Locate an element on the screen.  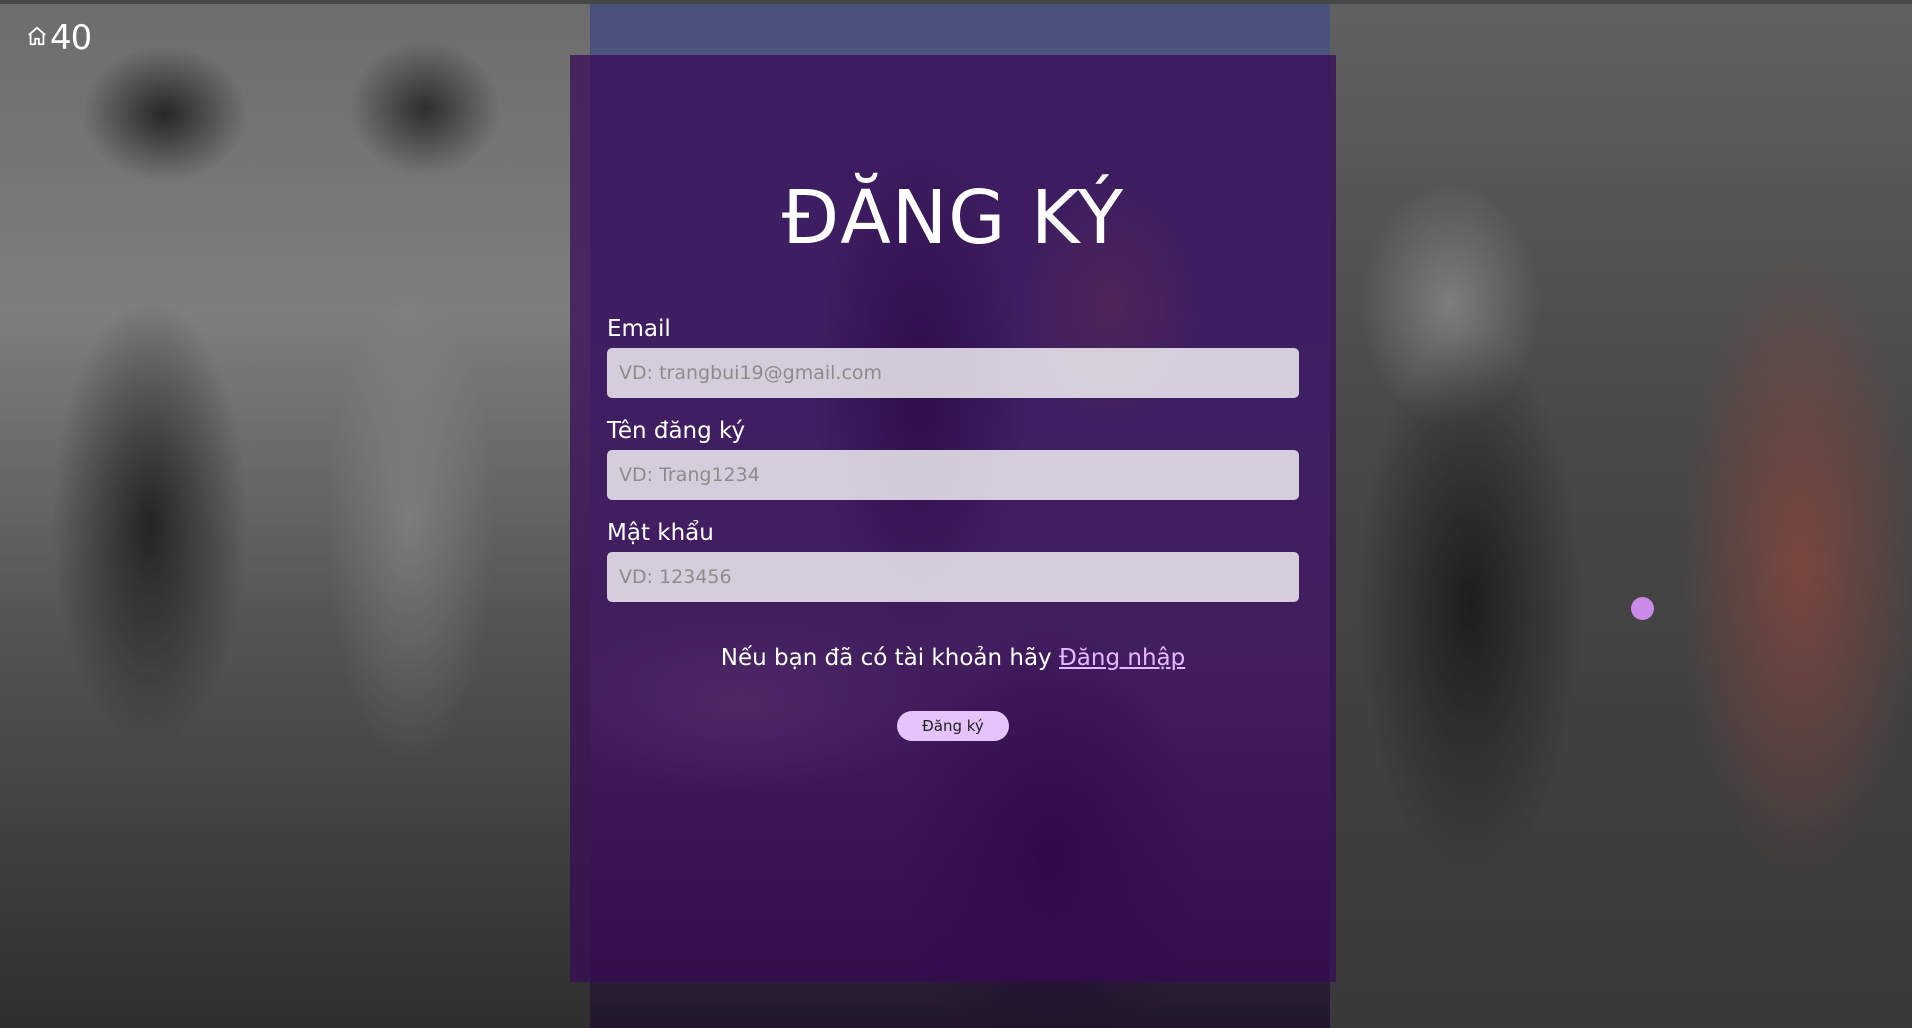
signup-button: Đăng ký is located at coordinates (953, 726).